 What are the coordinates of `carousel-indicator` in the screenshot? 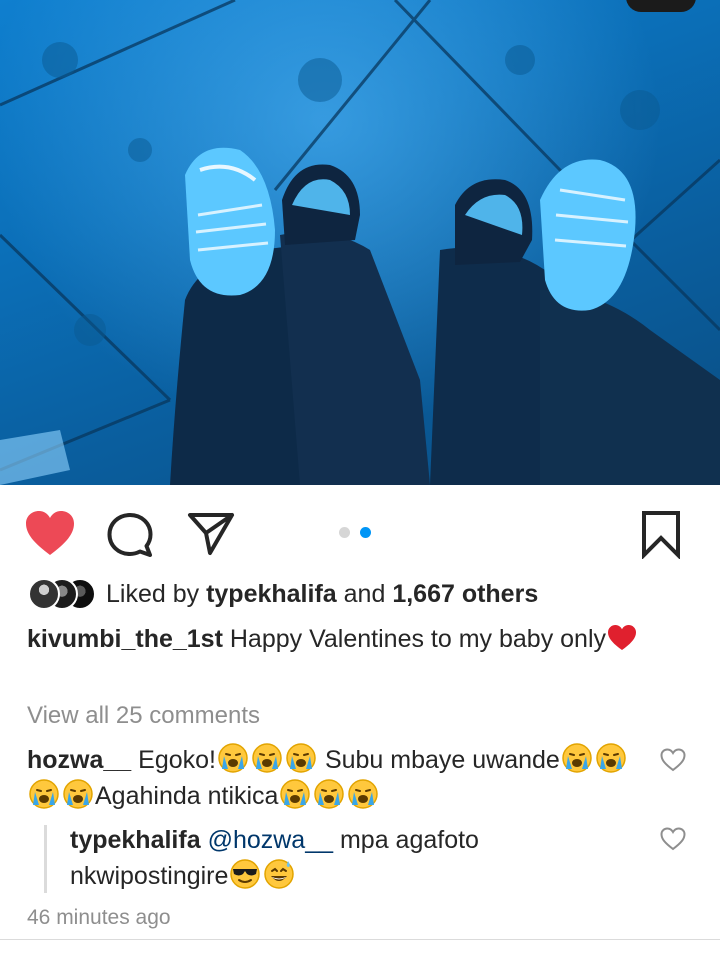 It's located at (359, 533).